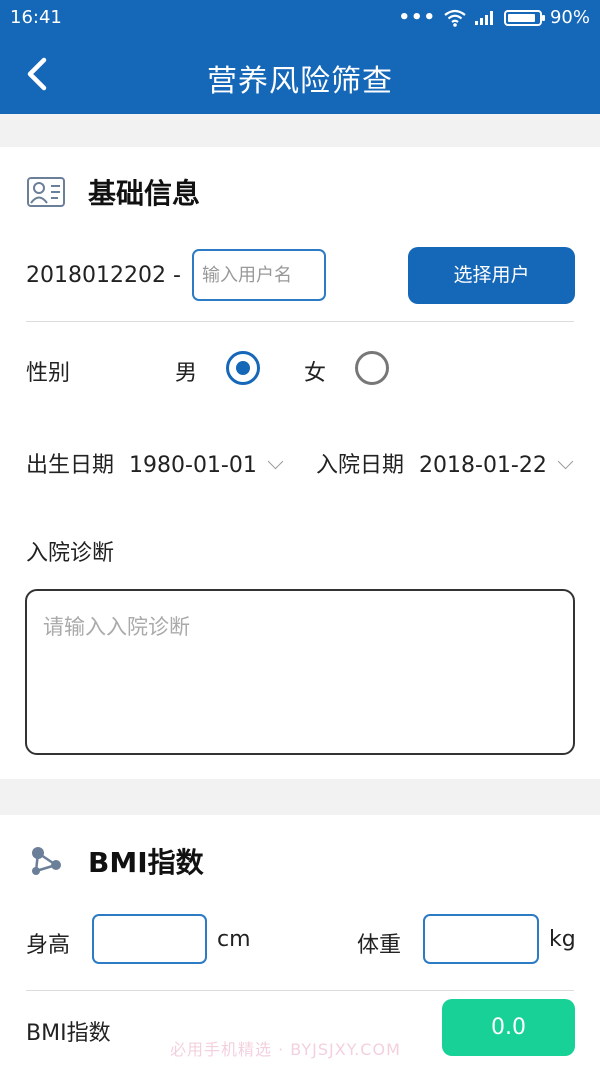  I want to click on gender-female-radio, so click(372, 368).